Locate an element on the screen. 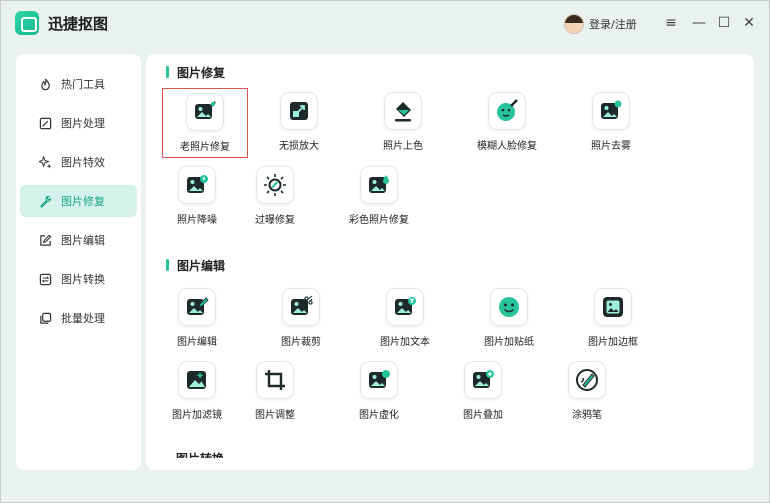 This screenshot has width=770, height=503. tool-label: 模糊人脸修复 is located at coordinates (507, 146).